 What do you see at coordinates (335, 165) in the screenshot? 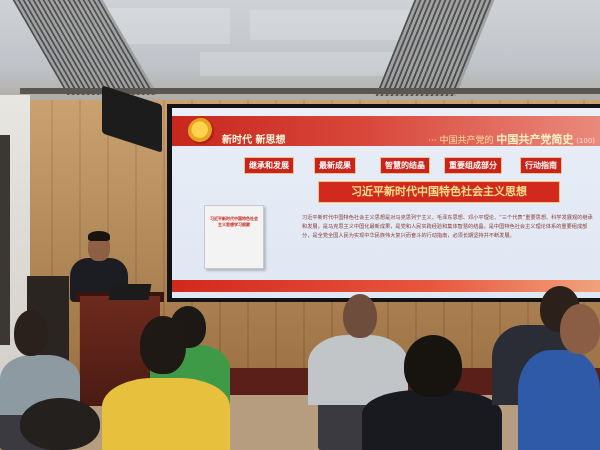
I see `slide-tag: 最新成果` at bounding box center [335, 165].